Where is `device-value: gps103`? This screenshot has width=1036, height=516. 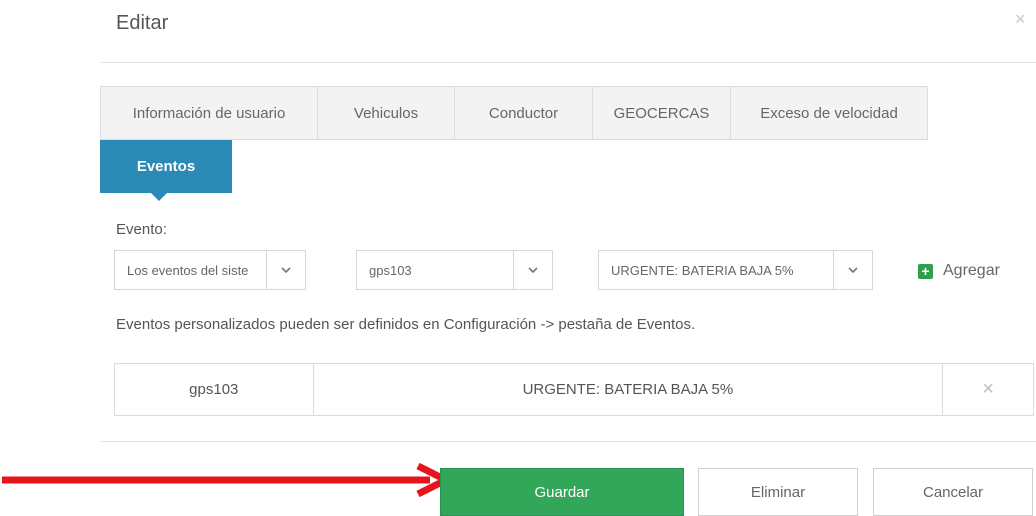
device-value: gps103 is located at coordinates (390, 270).